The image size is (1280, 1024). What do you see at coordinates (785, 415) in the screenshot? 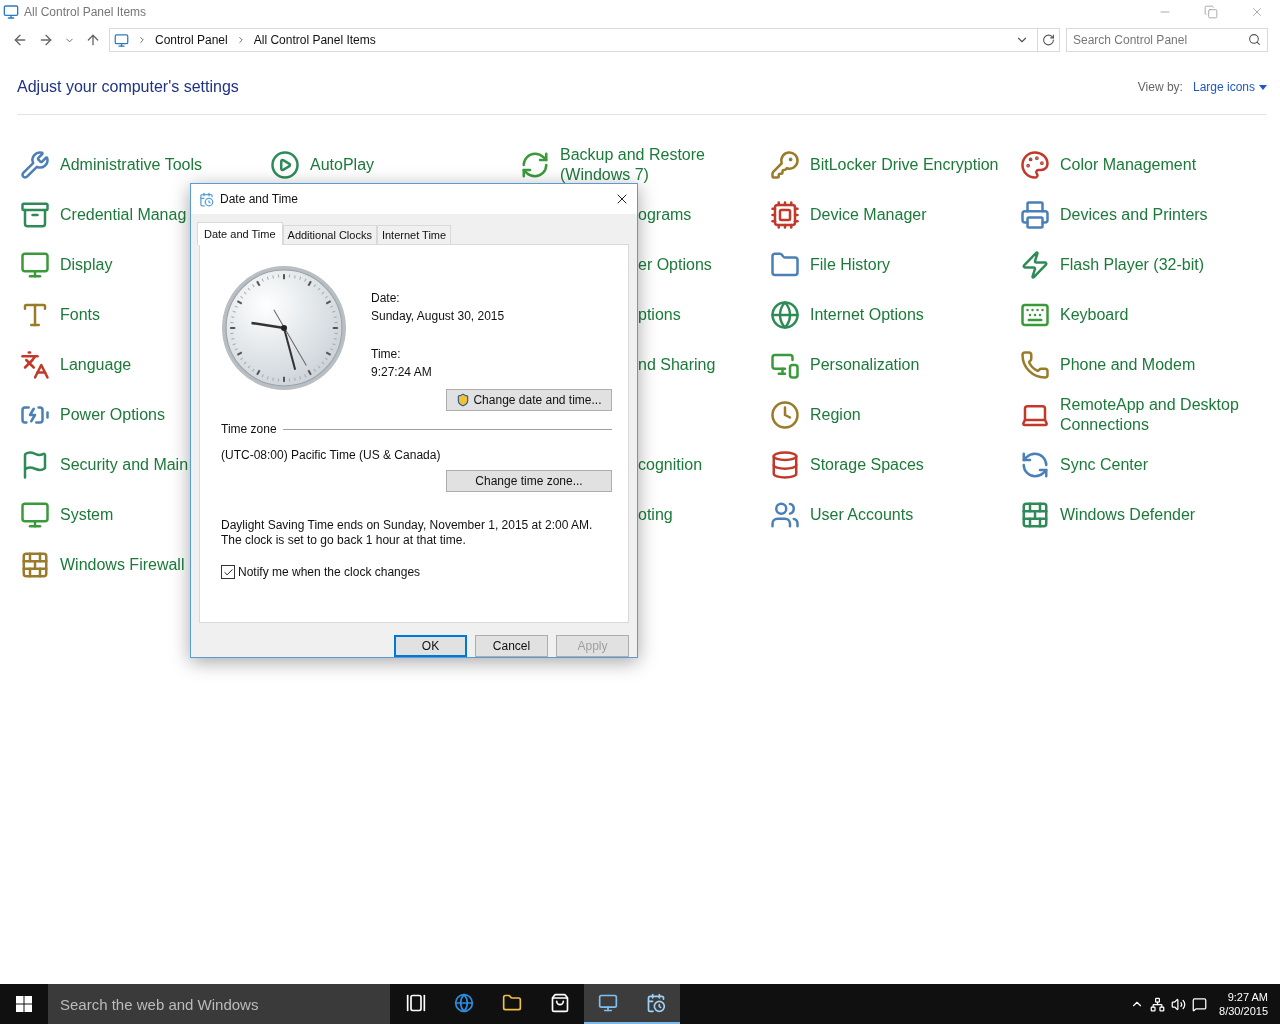
I see `clock-icon` at bounding box center [785, 415].